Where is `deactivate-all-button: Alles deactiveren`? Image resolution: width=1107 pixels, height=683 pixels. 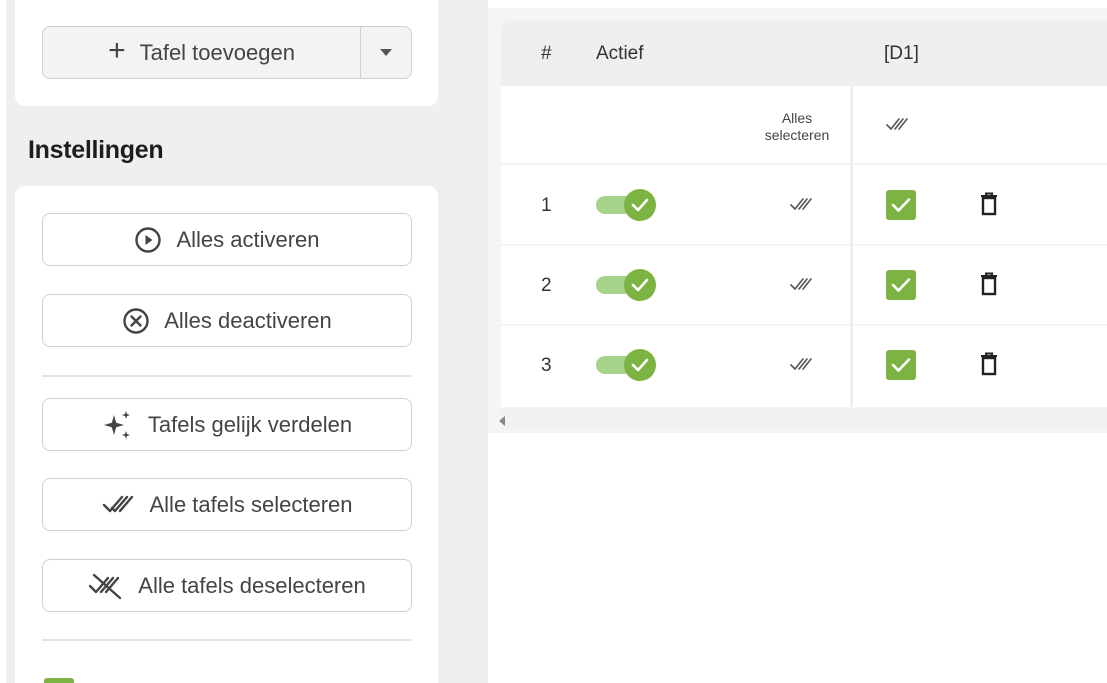 deactivate-all-button: Alles deactiveren is located at coordinates (227, 320).